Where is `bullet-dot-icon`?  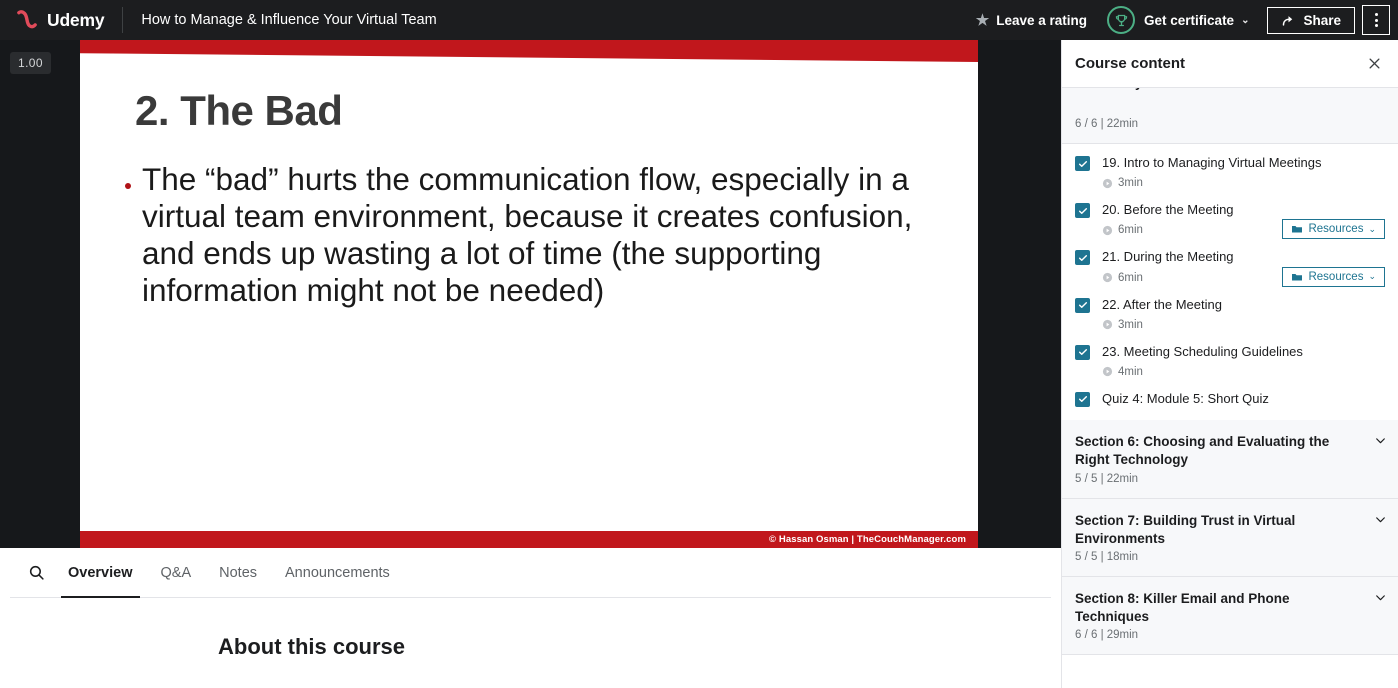
bullet-dot-icon is located at coordinates (128, 186).